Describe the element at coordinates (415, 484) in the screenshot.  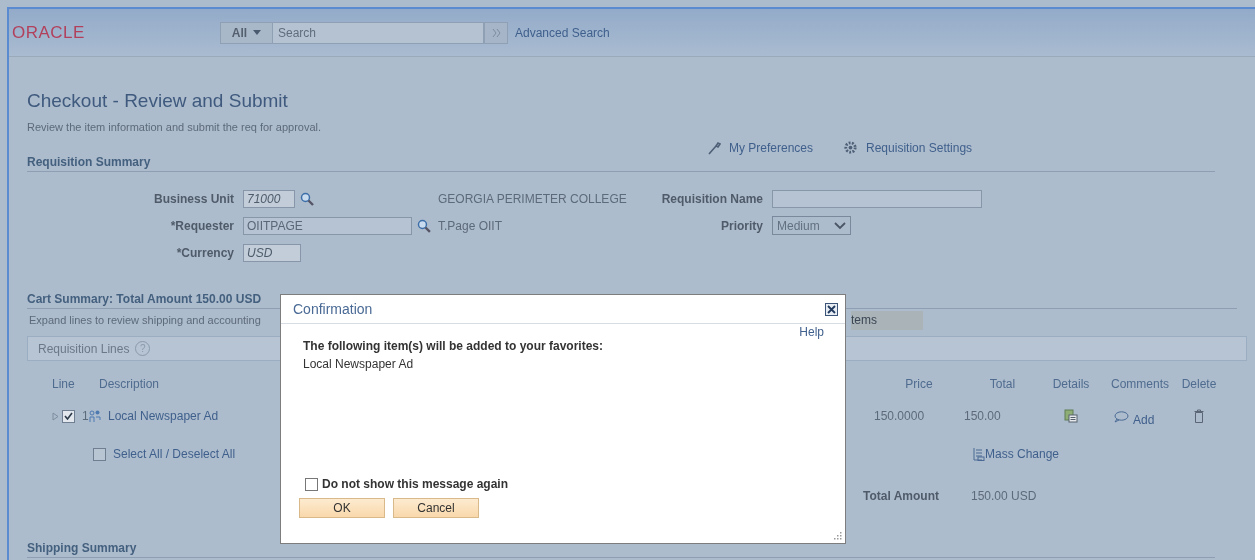
I see `checkbox-label: Do not show this message again` at that location.